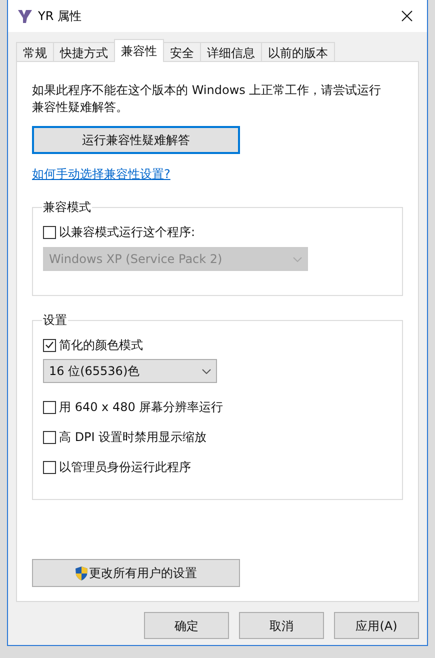 This screenshot has height=658, width=435. I want to click on tab: 兼容性, so click(139, 50).